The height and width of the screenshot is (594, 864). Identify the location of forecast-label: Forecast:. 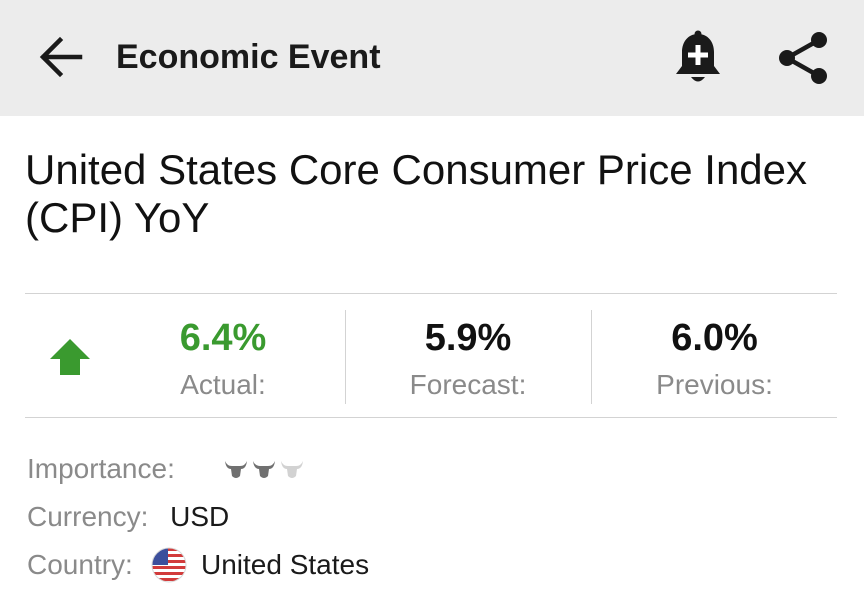
(468, 384).